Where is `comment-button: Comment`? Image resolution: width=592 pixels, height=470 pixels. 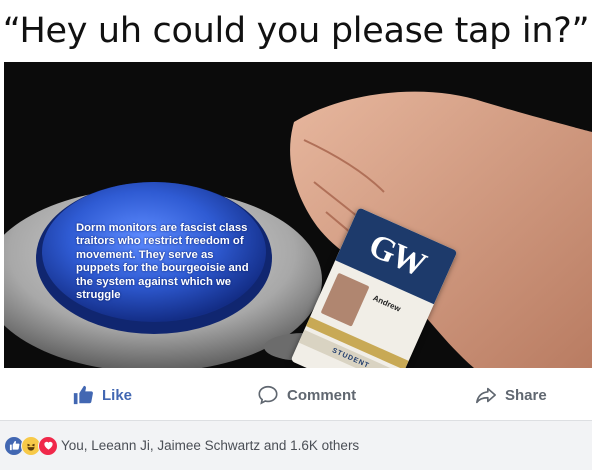 comment-button: Comment is located at coordinates (306, 395).